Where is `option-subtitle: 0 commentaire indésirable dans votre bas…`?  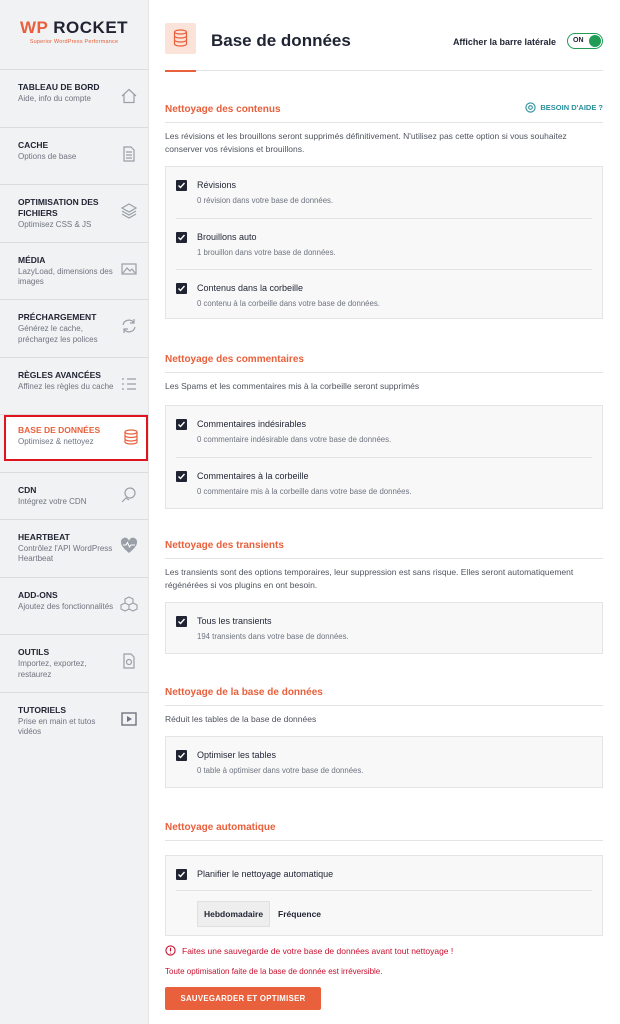 option-subtitle: 0 commentaire indésirable dans votre bas… is located at coordinates (294, 439).